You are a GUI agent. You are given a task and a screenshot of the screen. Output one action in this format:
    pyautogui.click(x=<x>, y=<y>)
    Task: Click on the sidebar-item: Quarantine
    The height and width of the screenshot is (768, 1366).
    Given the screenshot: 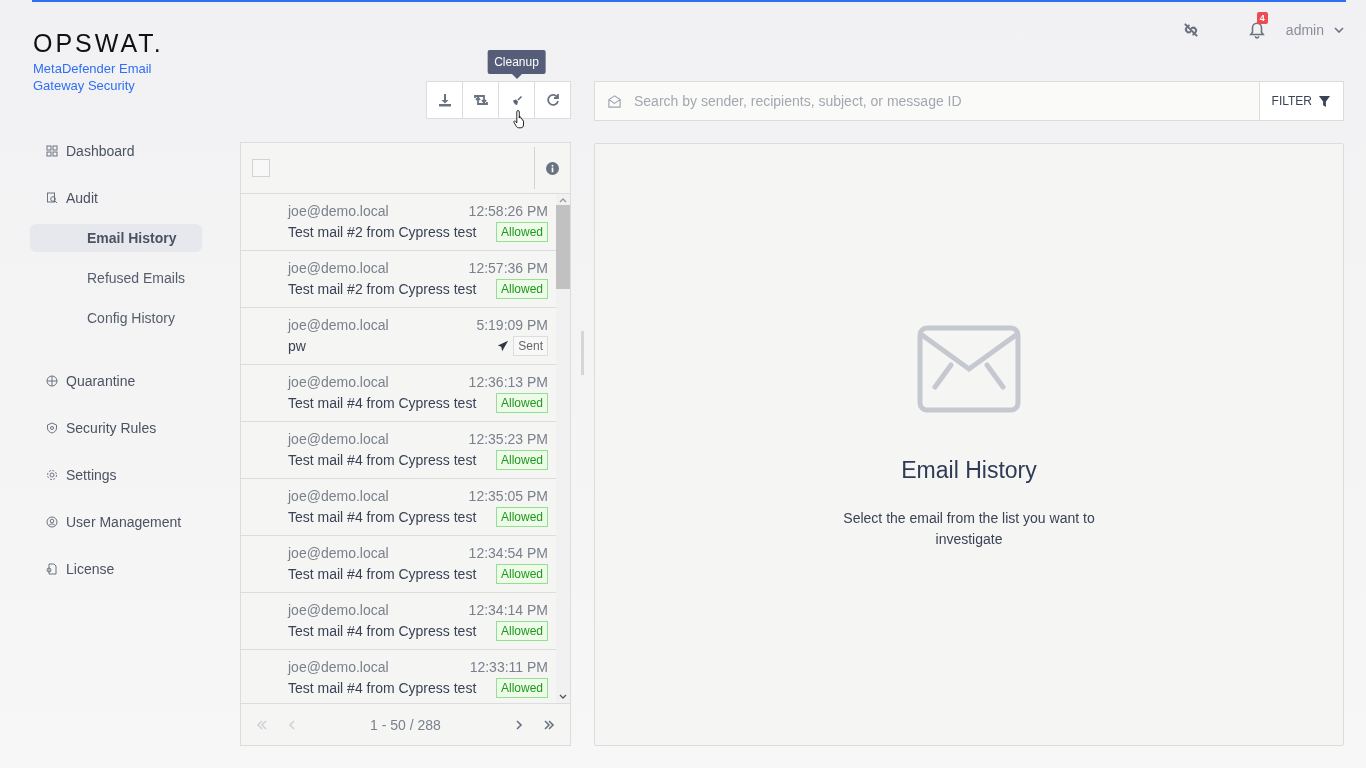 What is the action you would take?
    pyautogui.click(x=135, y=381)
    